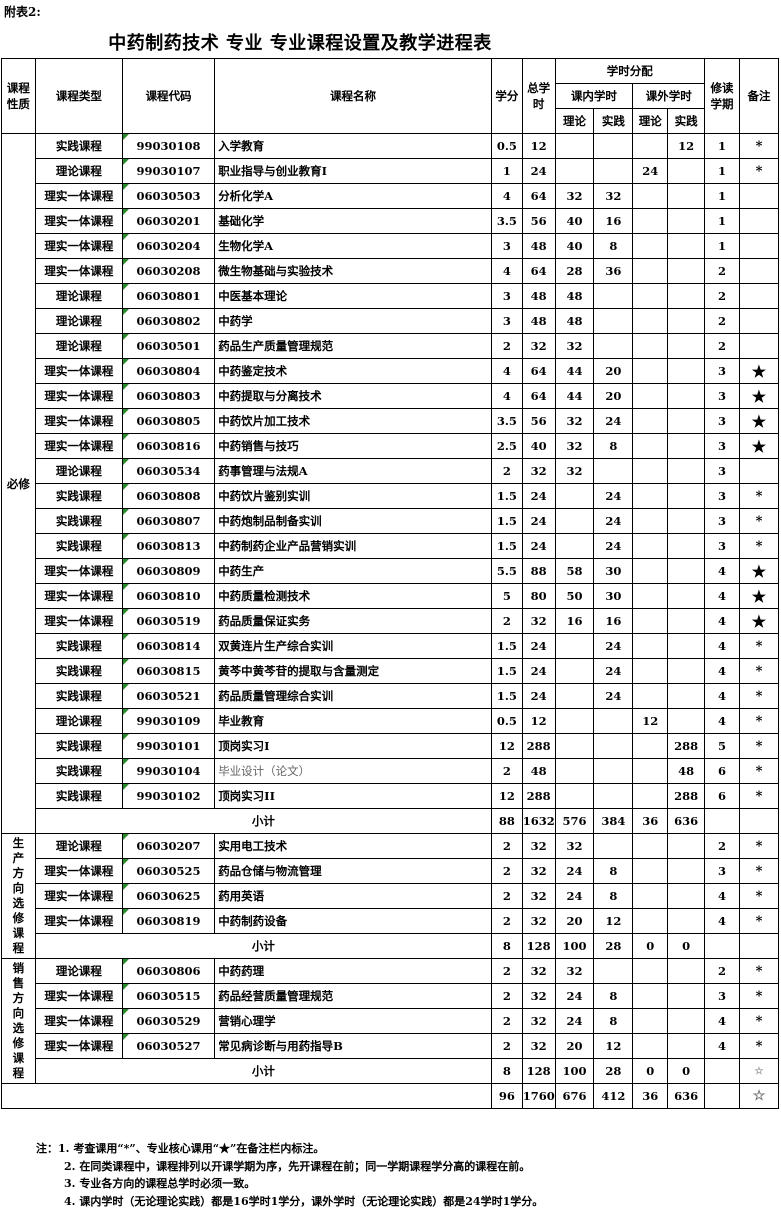 This screenshot has height=1218, width=781. Describe the element at coordinates (574, 621) in the screenshot. I see `inclass-theory: 16` at that location.